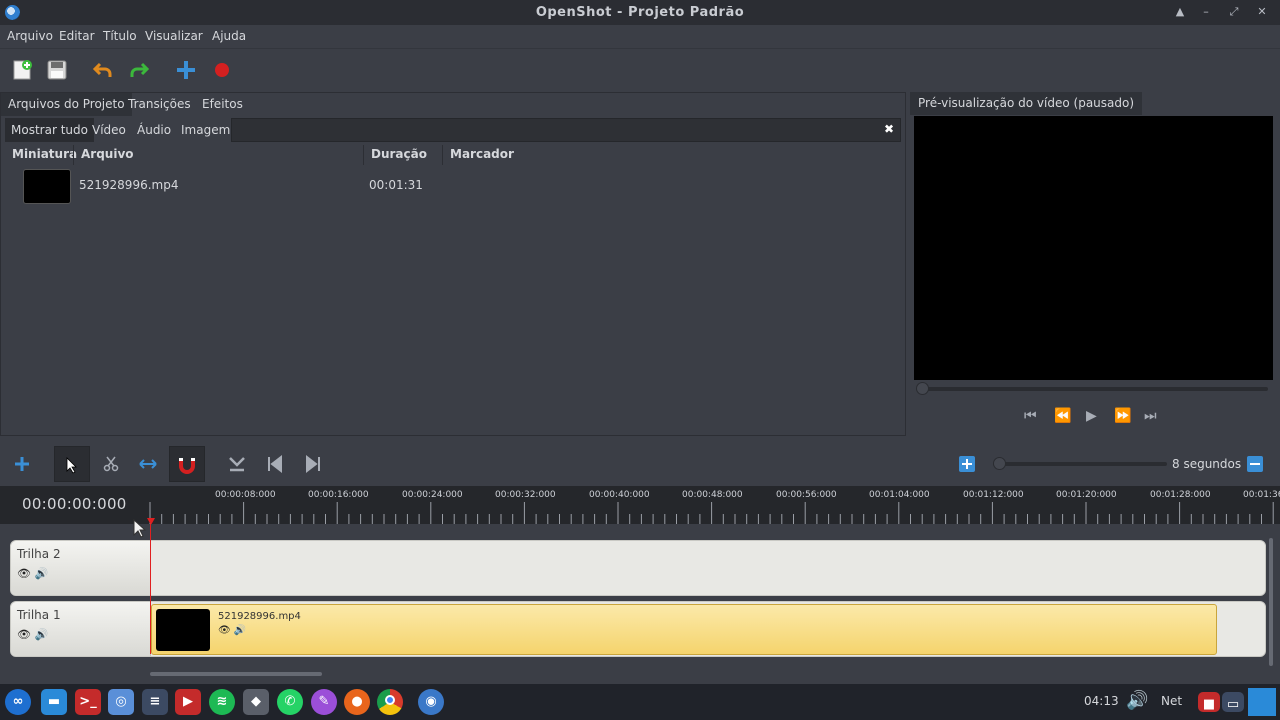 The width and height of the screenshot is (1280, 720). What do you see at coordinates (22, 464) in the screenshot?
I see `add-track-icon` at bounding box center [22, 464].